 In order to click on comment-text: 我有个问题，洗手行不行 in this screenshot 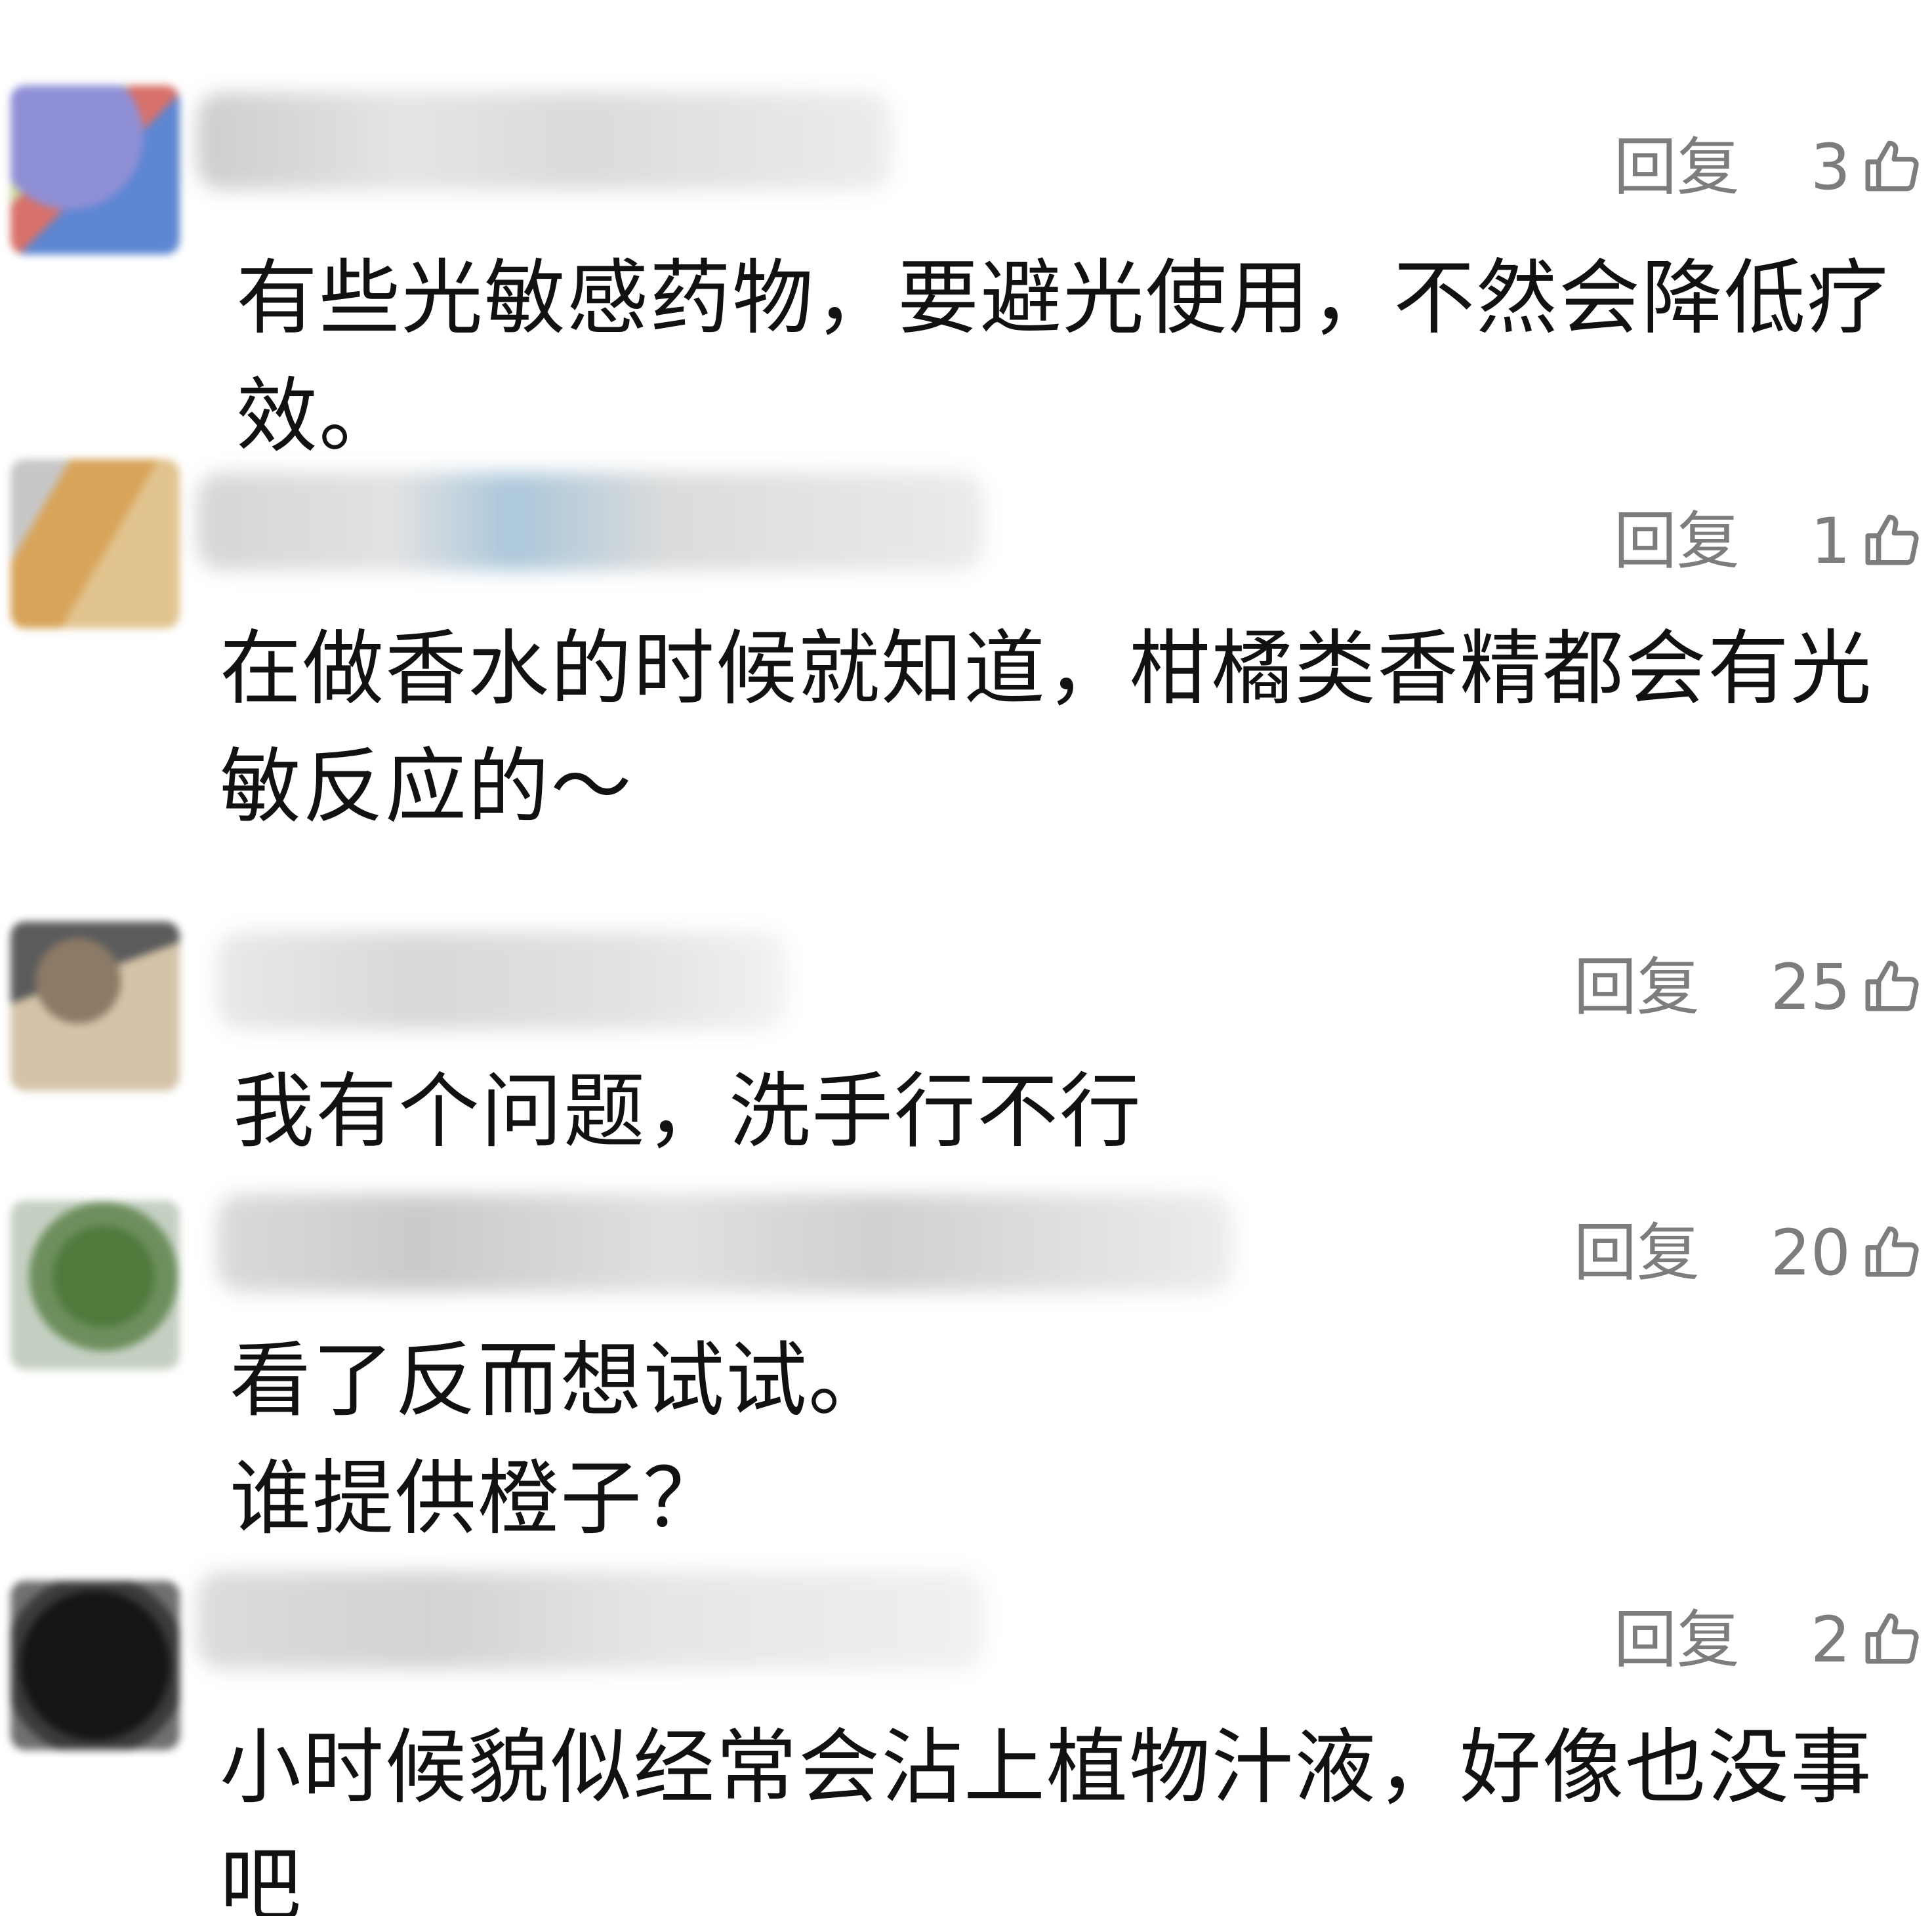, I will do `click(688, 1112)`.